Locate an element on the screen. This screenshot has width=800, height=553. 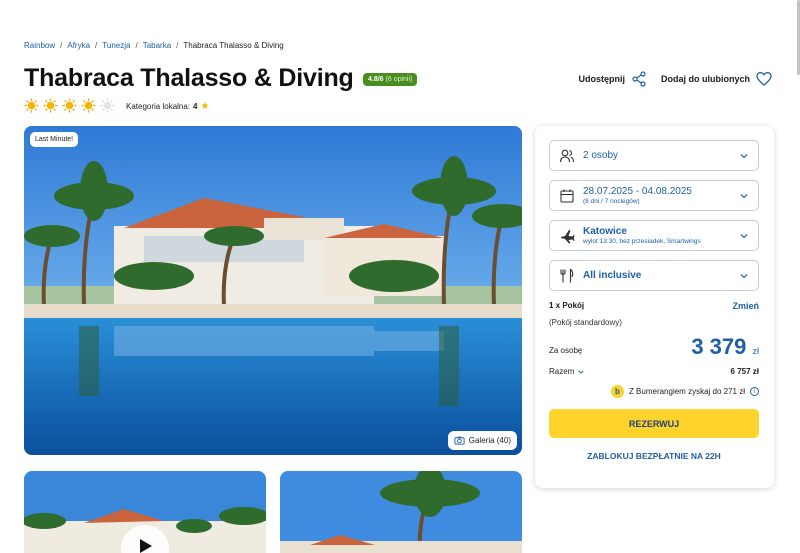
rating-value: 4.8/6 is located at coordinates (376, 79).